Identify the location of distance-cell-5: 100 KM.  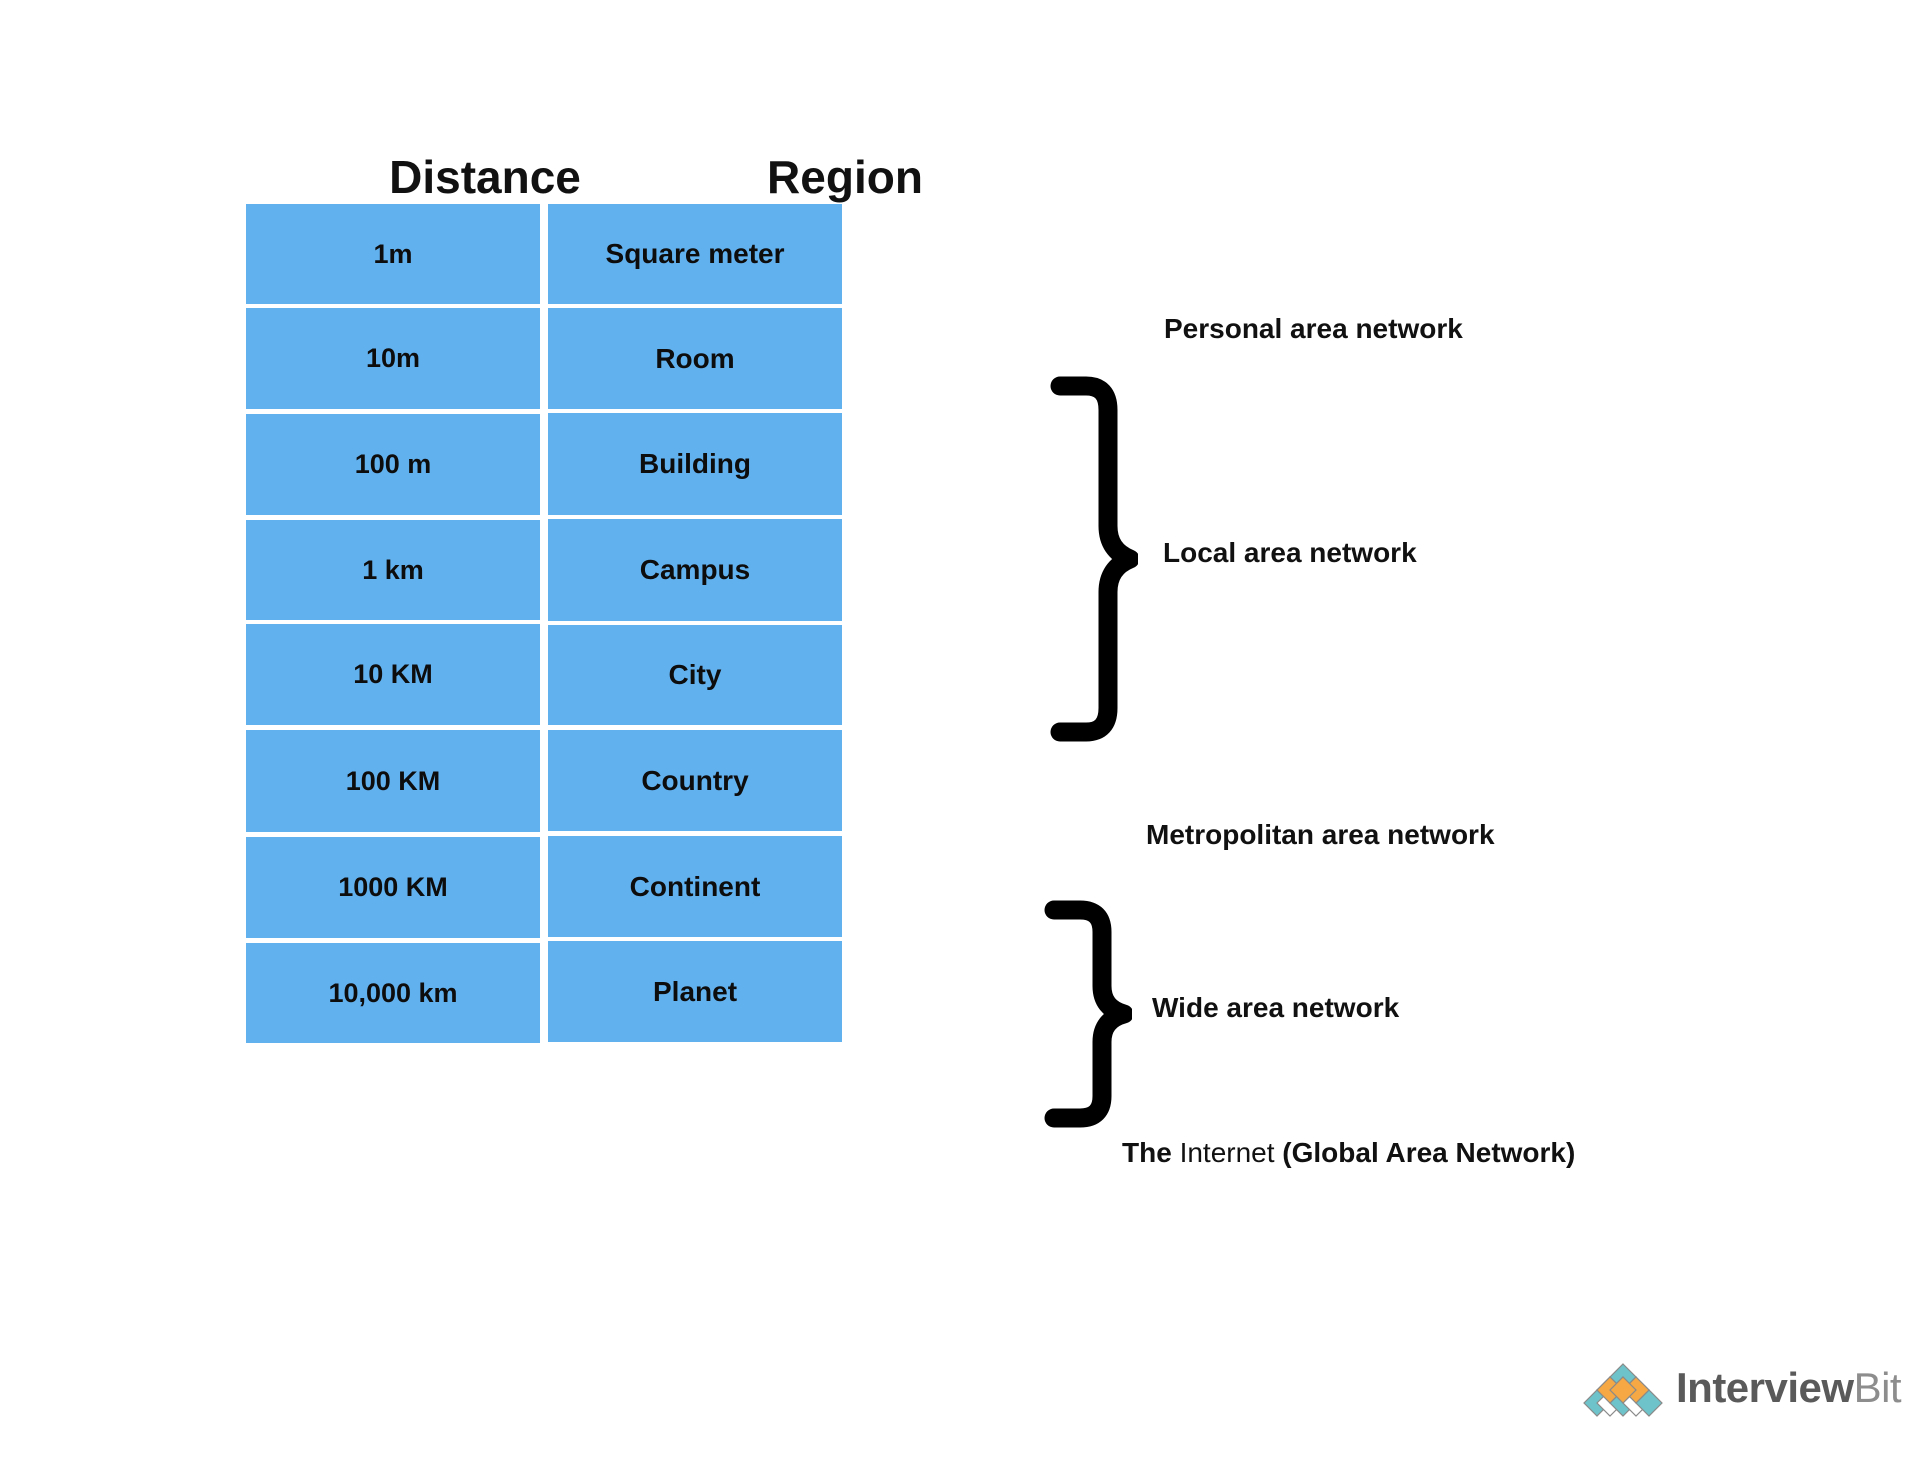
(393, 781).